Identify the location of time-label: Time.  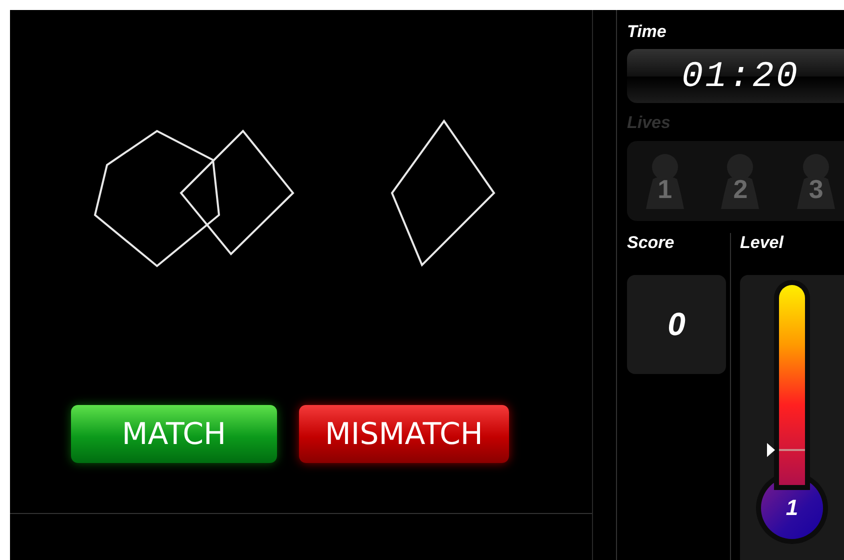
(647, 32).